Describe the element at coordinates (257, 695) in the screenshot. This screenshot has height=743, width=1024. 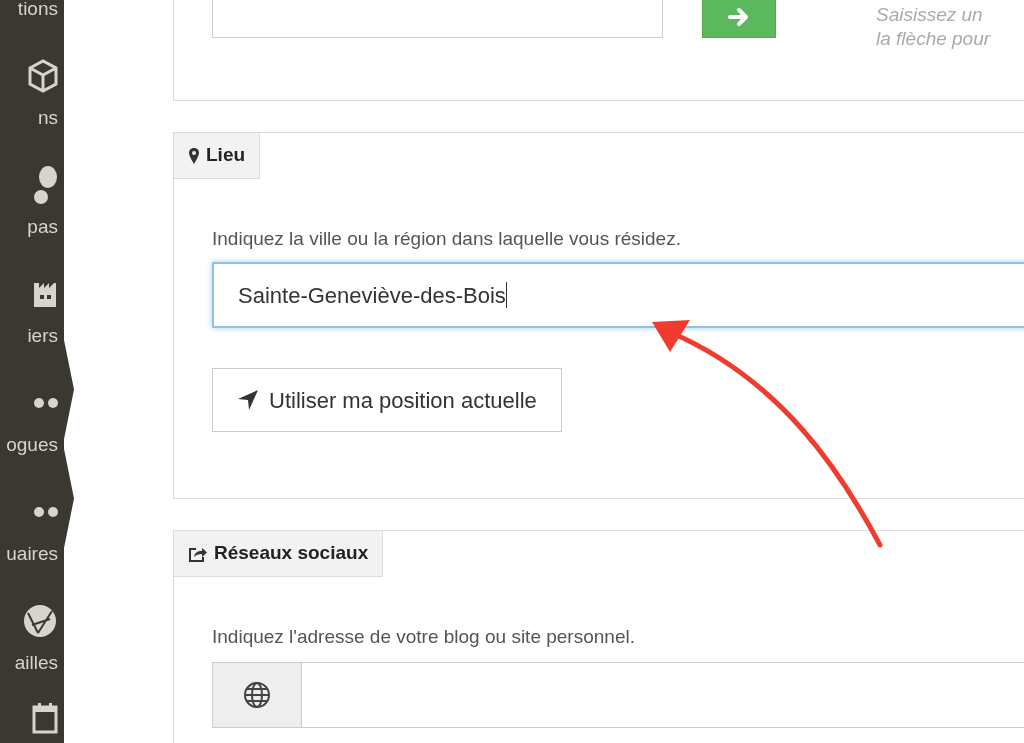
I see `globe-icon` at that location.